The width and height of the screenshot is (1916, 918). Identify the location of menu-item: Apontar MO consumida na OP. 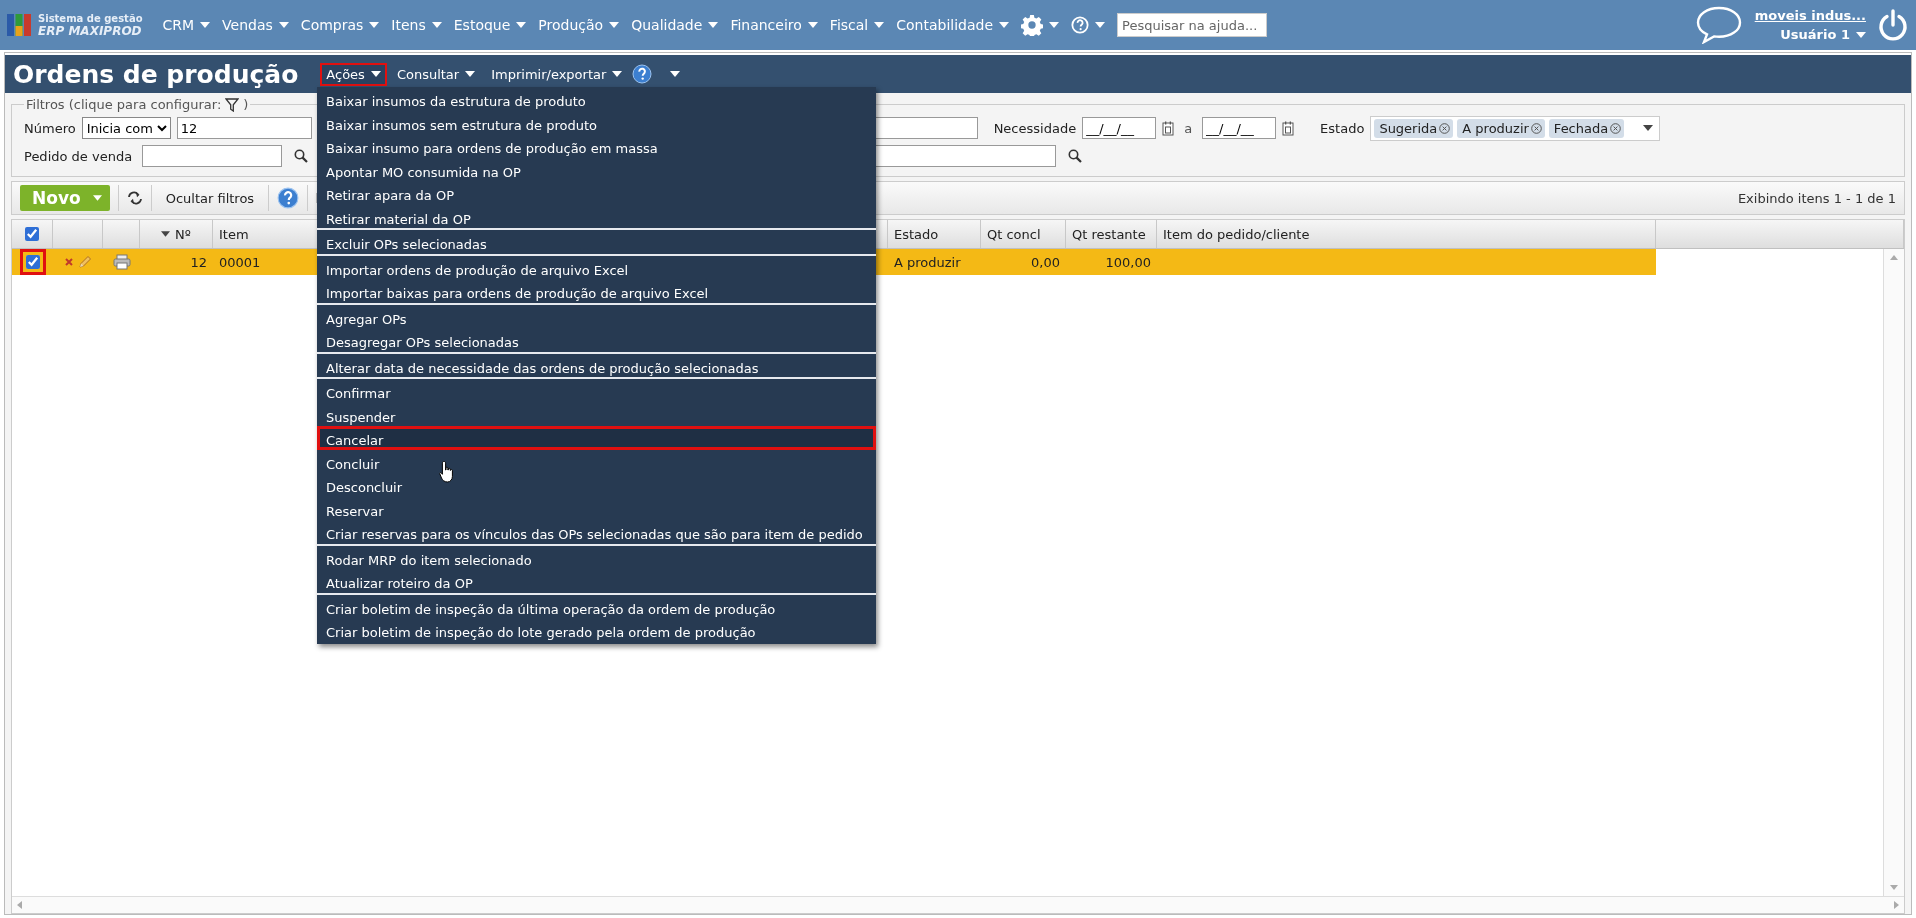
(596, 169).